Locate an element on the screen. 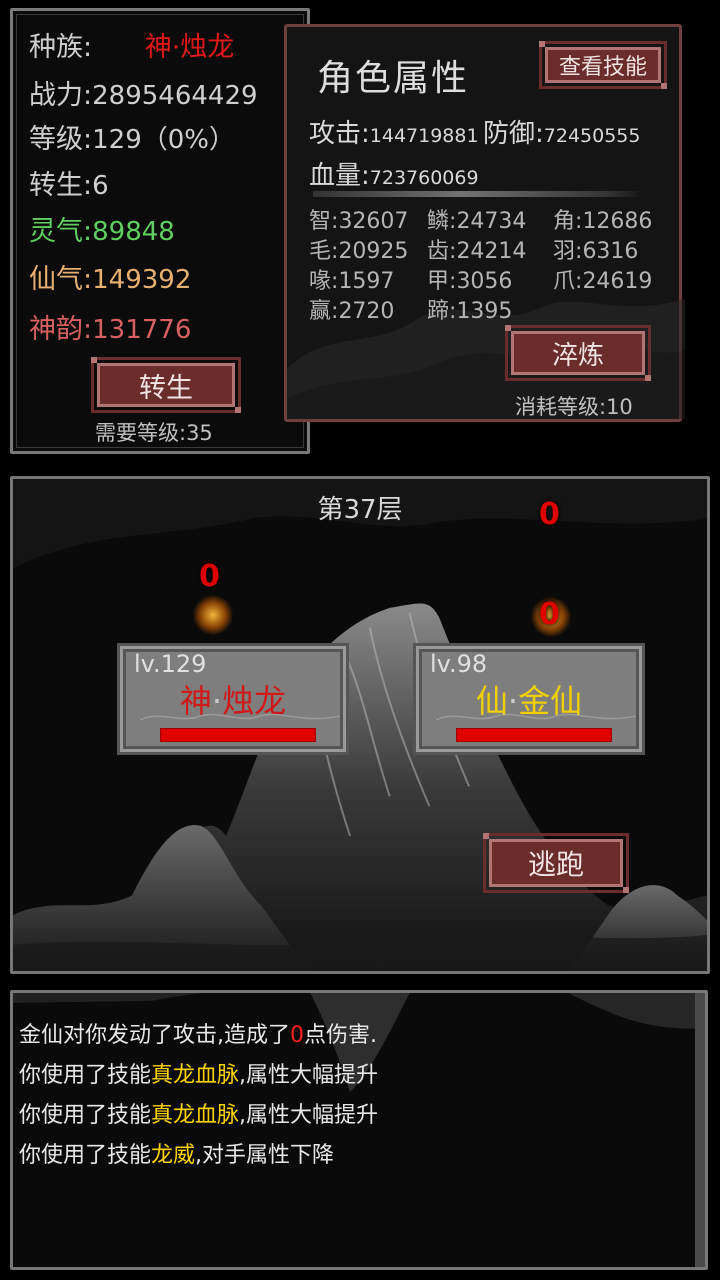  attribute-cell-label: 赢 is located at coordinates (320, 311).